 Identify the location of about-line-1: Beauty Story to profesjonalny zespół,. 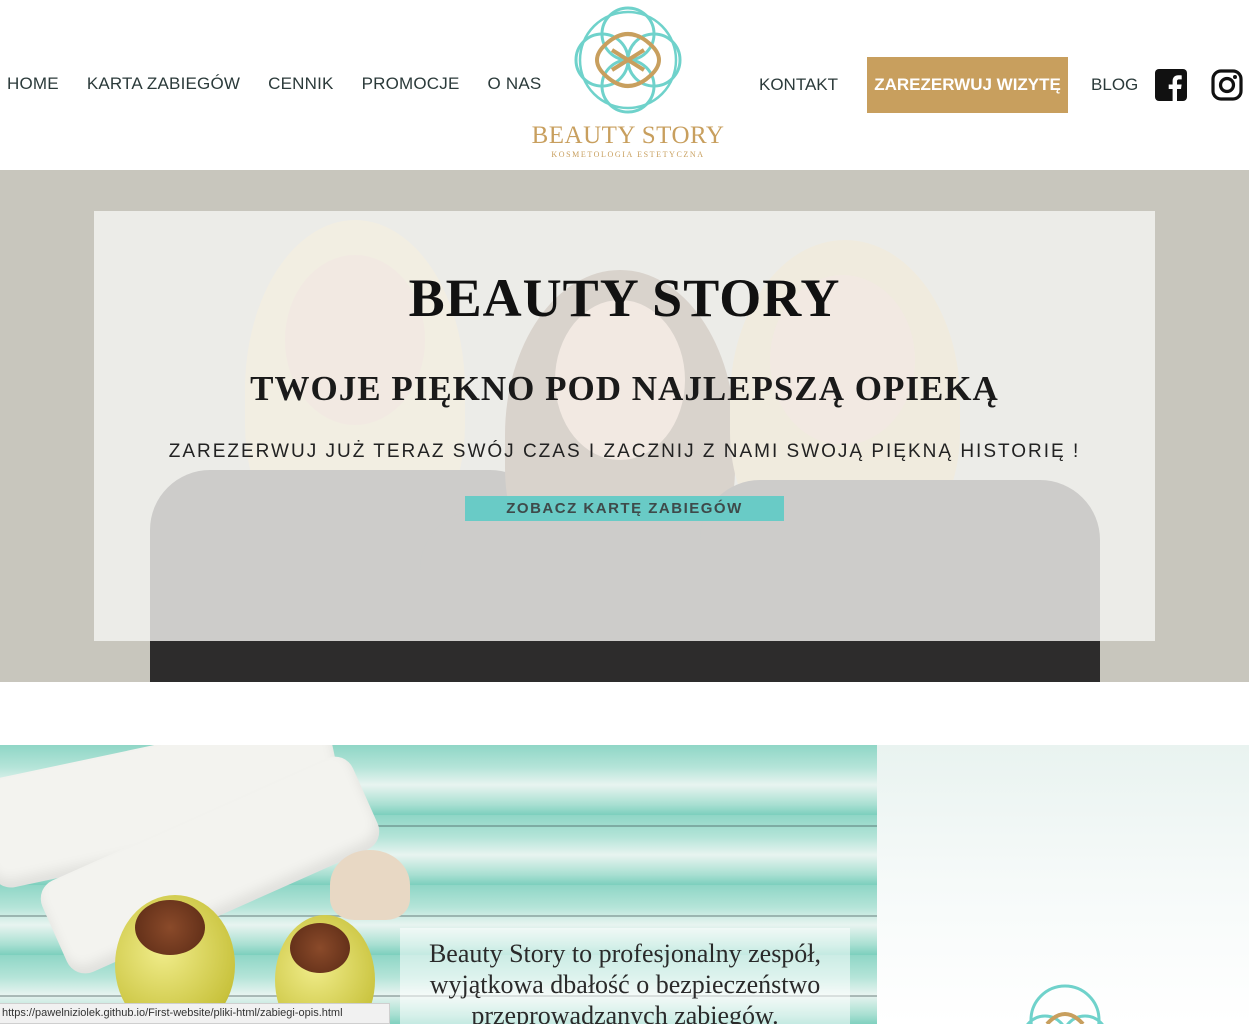
(625, 953).